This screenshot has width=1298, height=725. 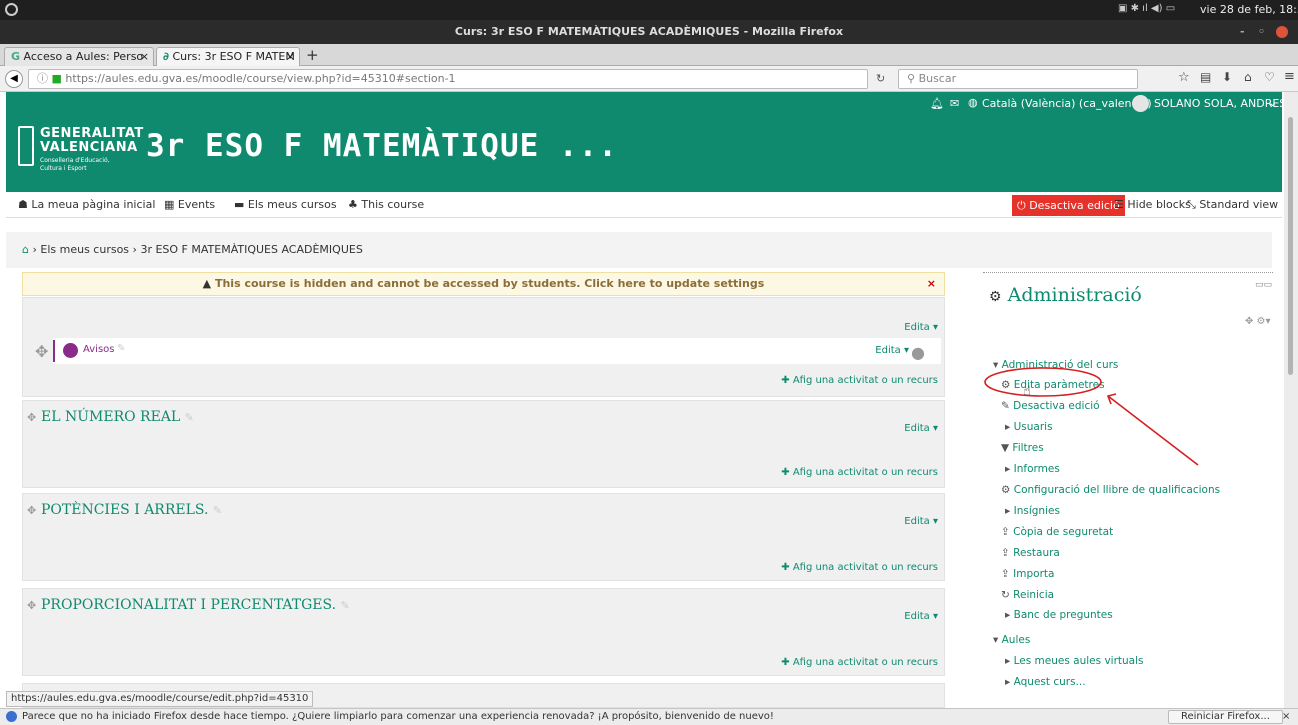 I want to click on standard-view-label: Standard view, so click(x=1239, y=204).